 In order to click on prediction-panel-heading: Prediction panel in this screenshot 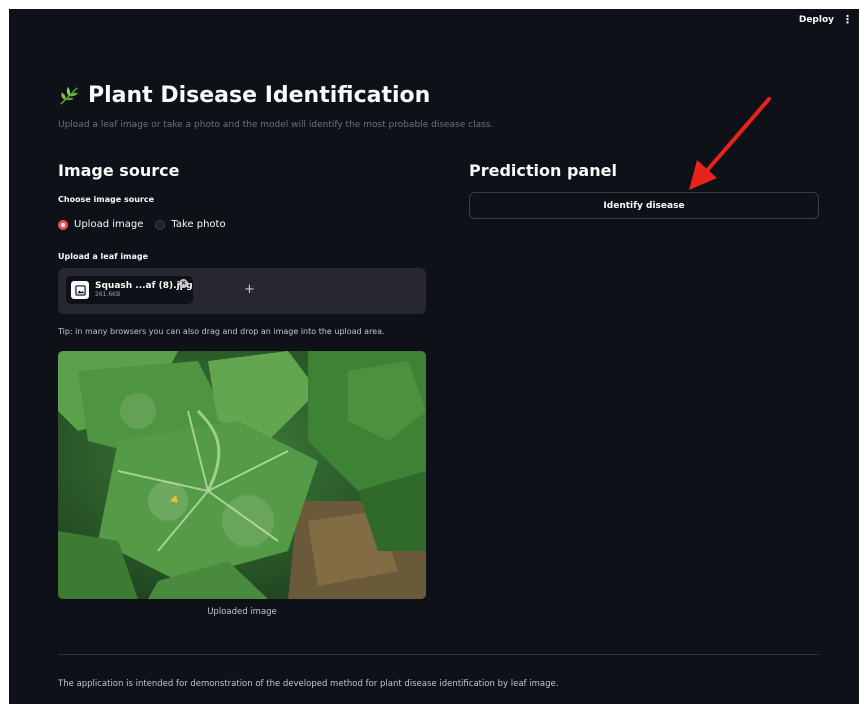, I will do `click(543, 170)`.